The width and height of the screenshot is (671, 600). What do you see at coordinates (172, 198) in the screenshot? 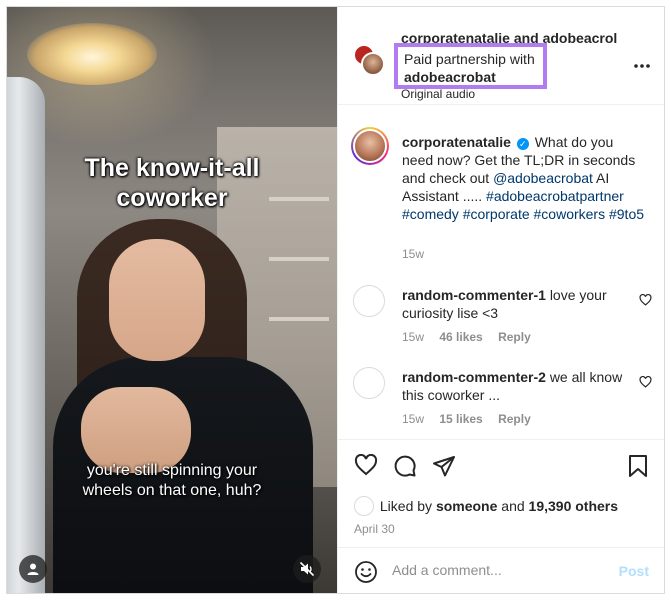
I see `video-title-line: coworker` at bounding box center [172, 198].